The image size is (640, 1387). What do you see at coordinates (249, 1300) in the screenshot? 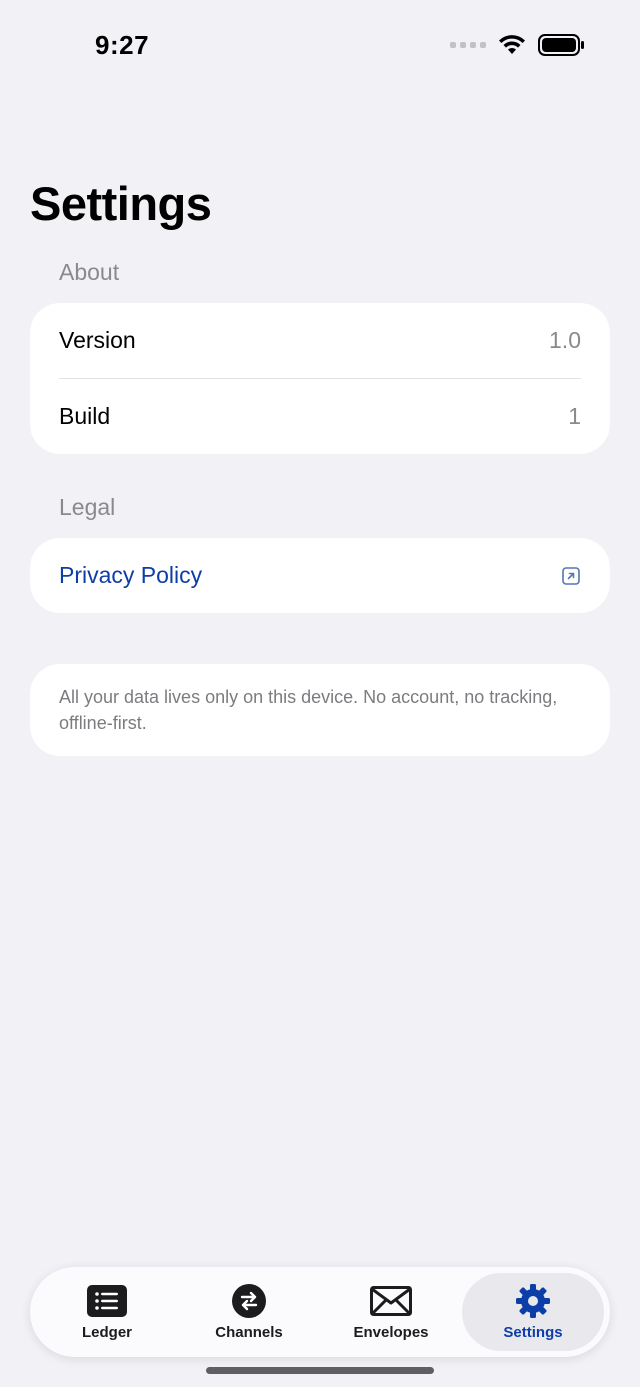
I see `swap-arrows-icon` at bounding box center [249, 1300].